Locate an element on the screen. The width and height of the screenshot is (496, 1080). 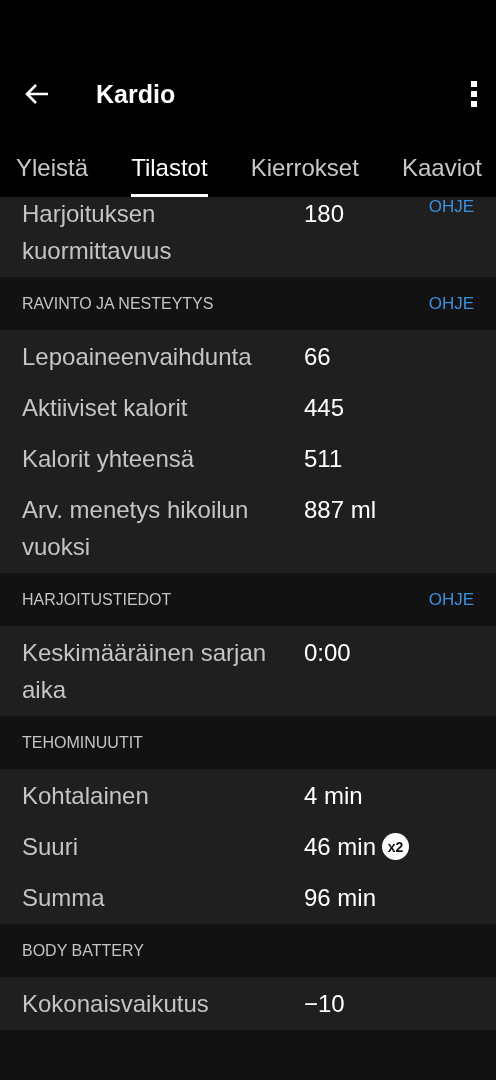
stat-value: 4 min is located at coordinates (333, 796).